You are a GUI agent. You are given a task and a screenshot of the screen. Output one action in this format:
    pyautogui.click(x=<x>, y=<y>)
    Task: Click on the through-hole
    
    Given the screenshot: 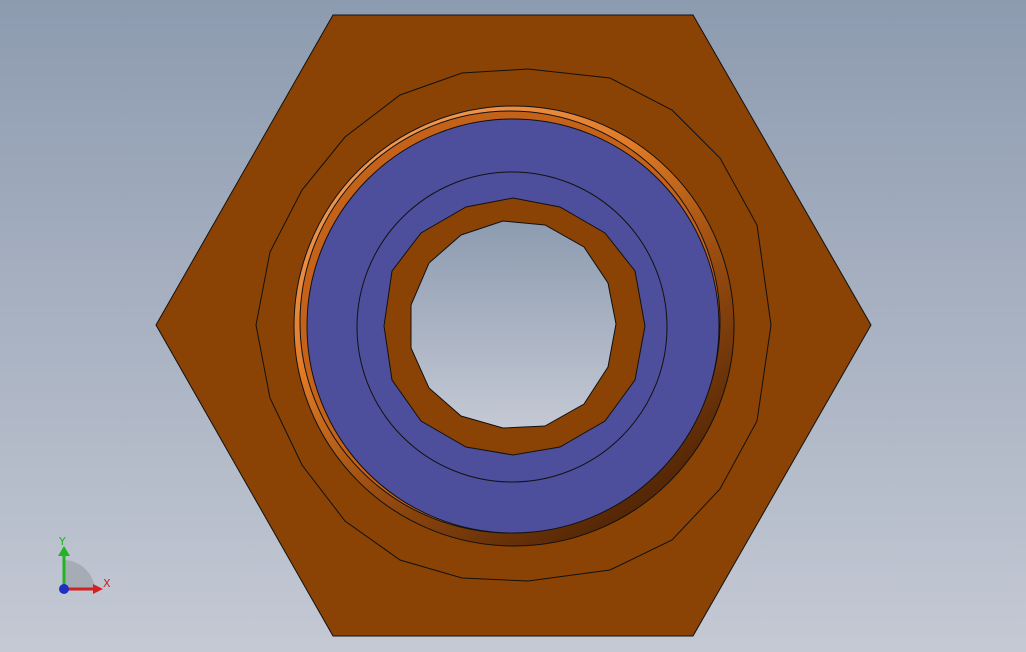 What is the action you would take?
    pyautogui.click(x=513, y=324)
    